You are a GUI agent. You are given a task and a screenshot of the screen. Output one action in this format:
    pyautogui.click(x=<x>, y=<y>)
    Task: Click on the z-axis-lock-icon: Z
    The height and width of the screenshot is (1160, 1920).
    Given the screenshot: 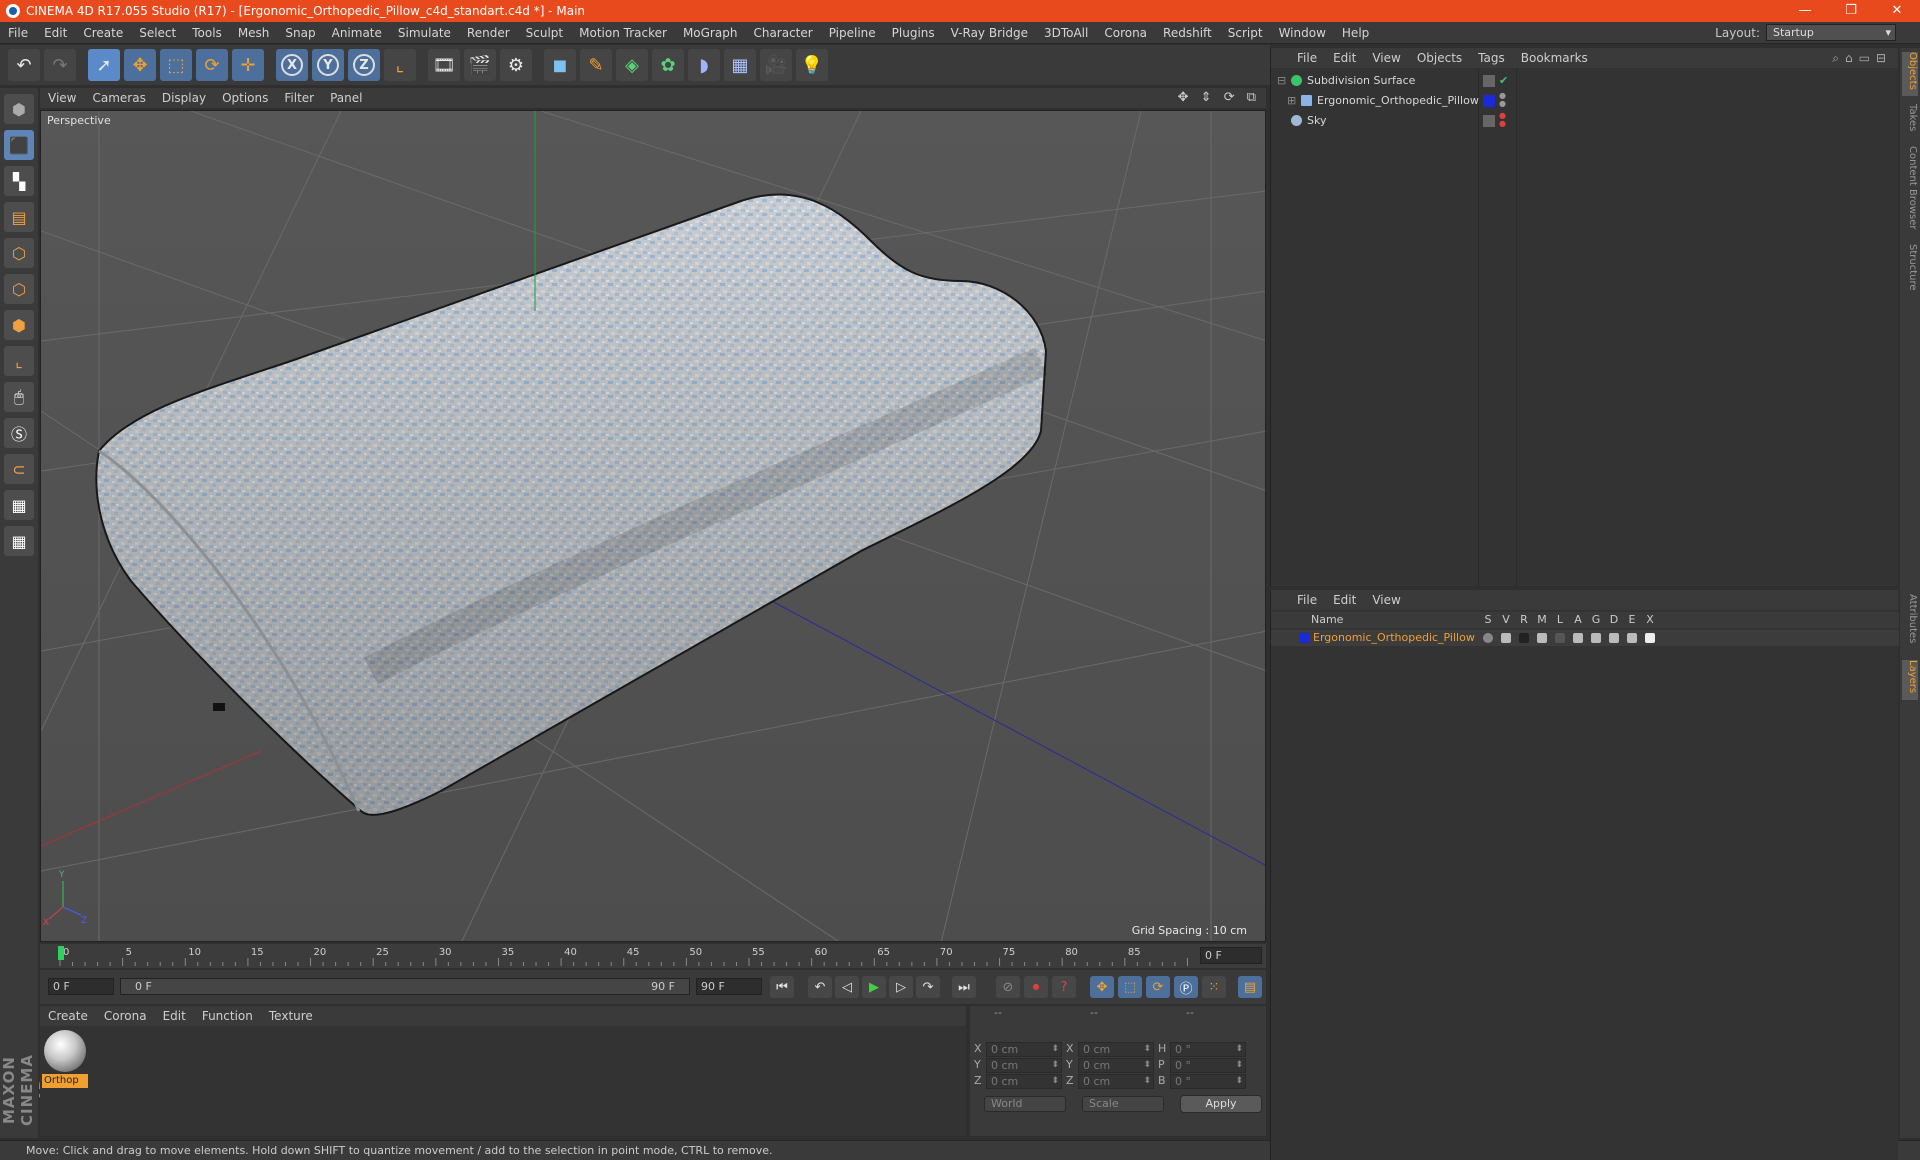 What is the action you would take?
    pyautogui.click(x=364, y=65)
    